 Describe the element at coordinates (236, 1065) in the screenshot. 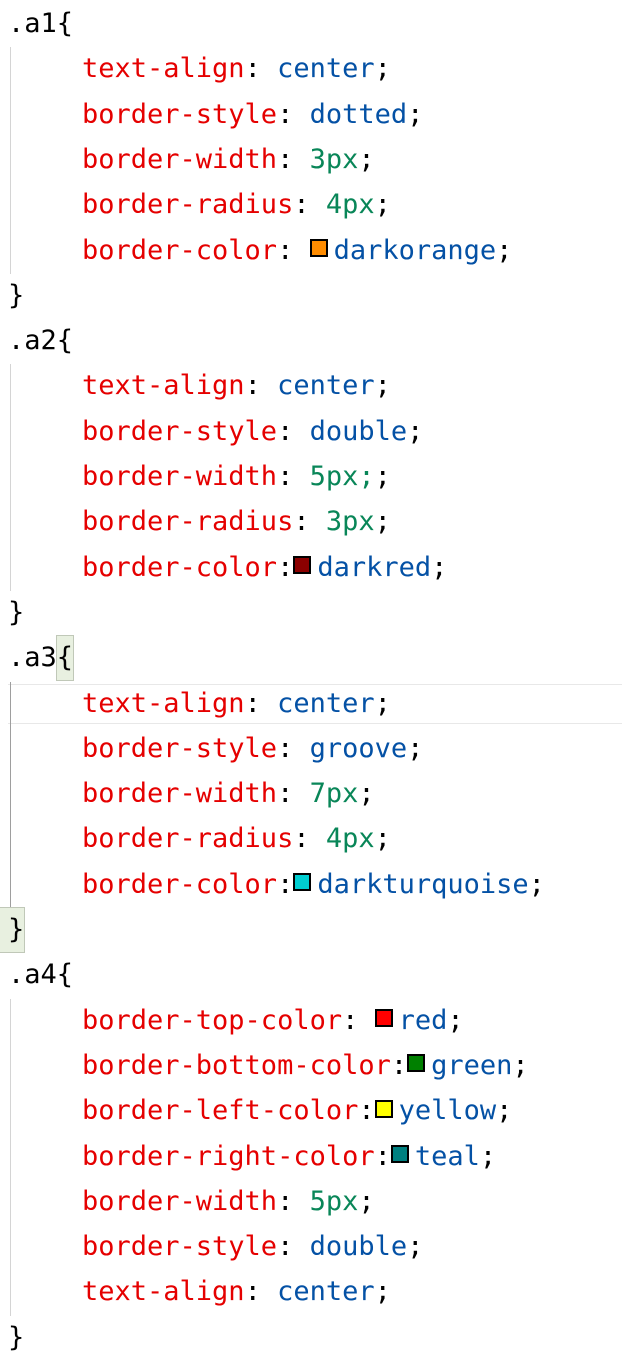

I see `css-property: border-bottom-color` at that location.